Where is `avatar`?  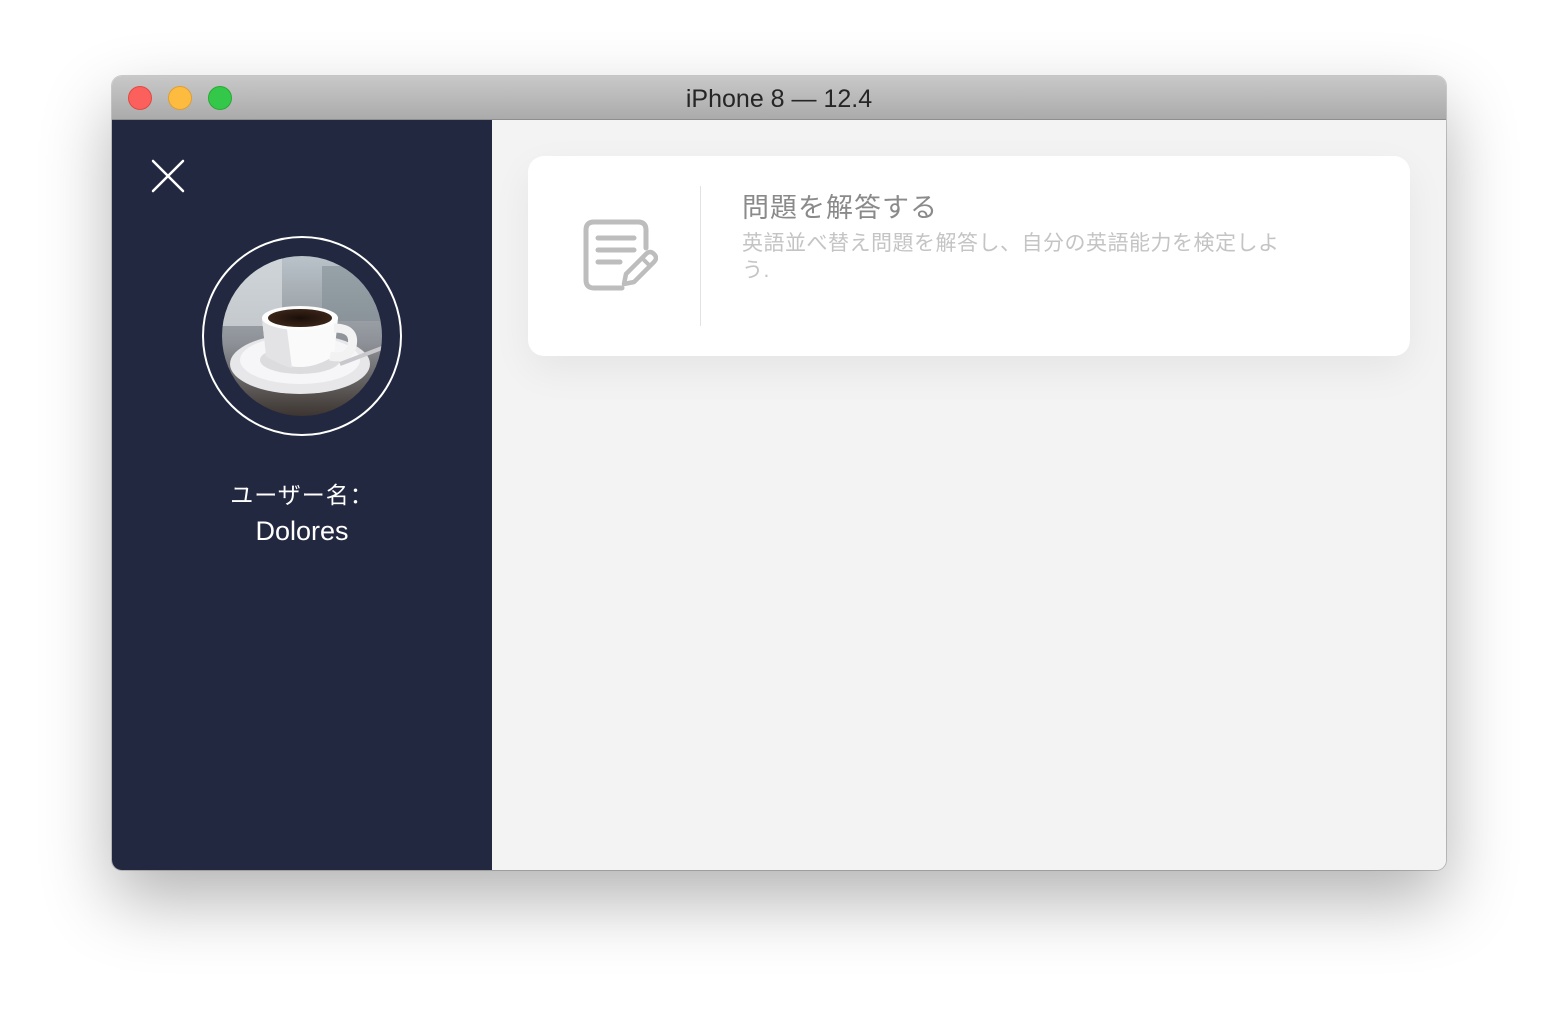
avatar is located at coordinates (302, 336).